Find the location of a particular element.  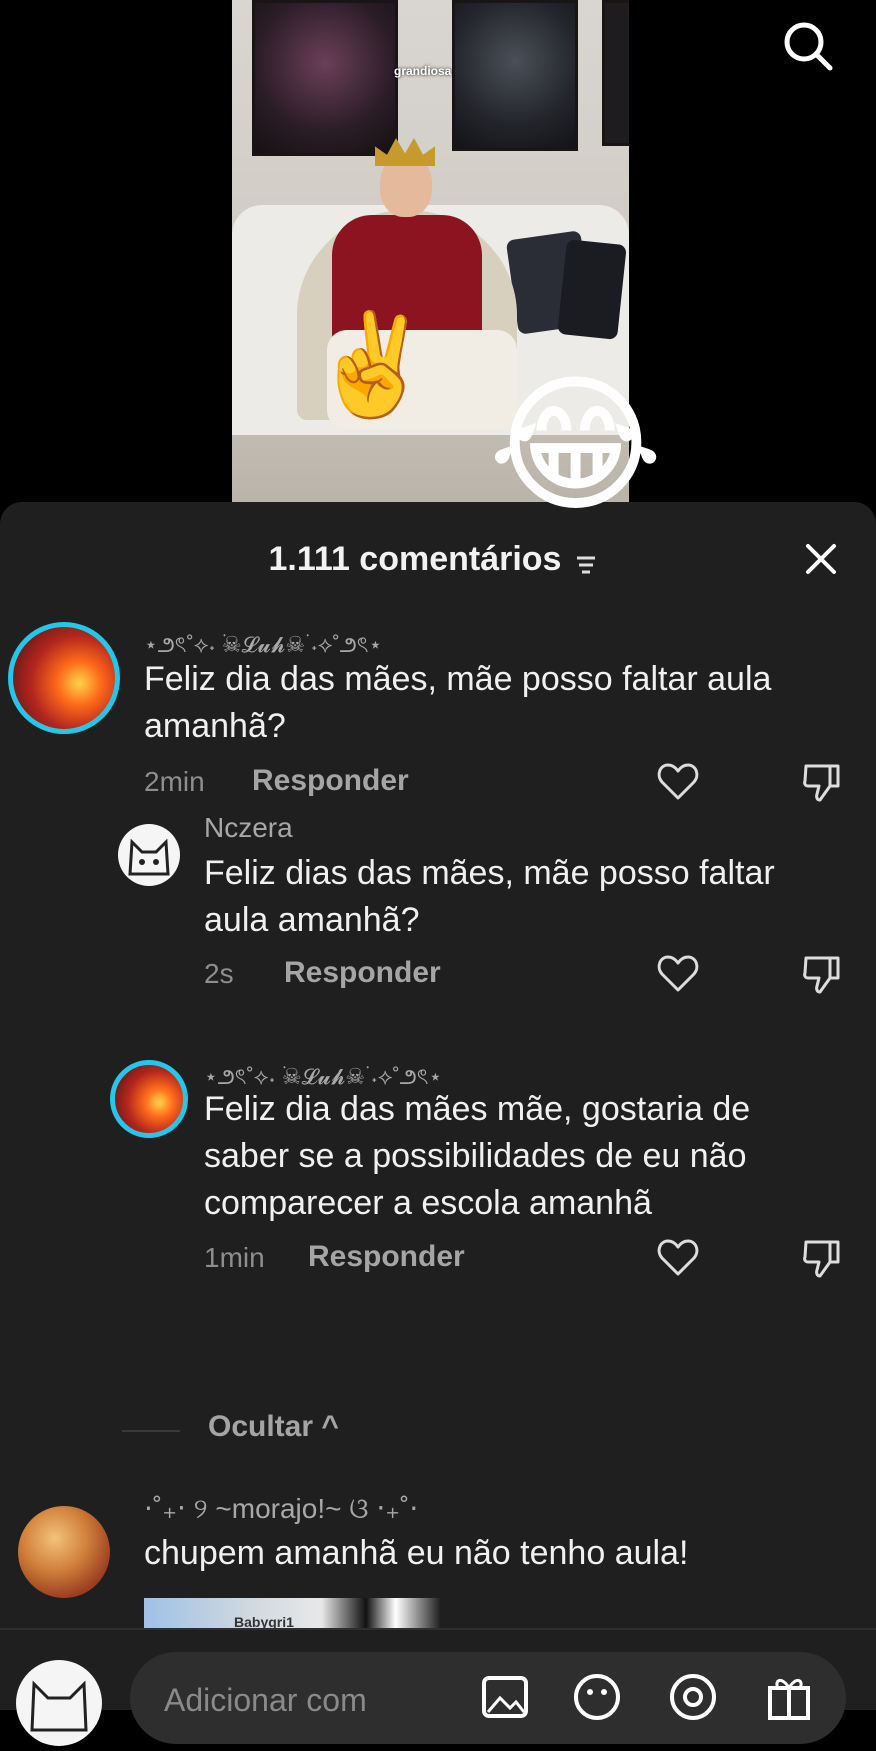

close-button is located at coordinates (821, 559).